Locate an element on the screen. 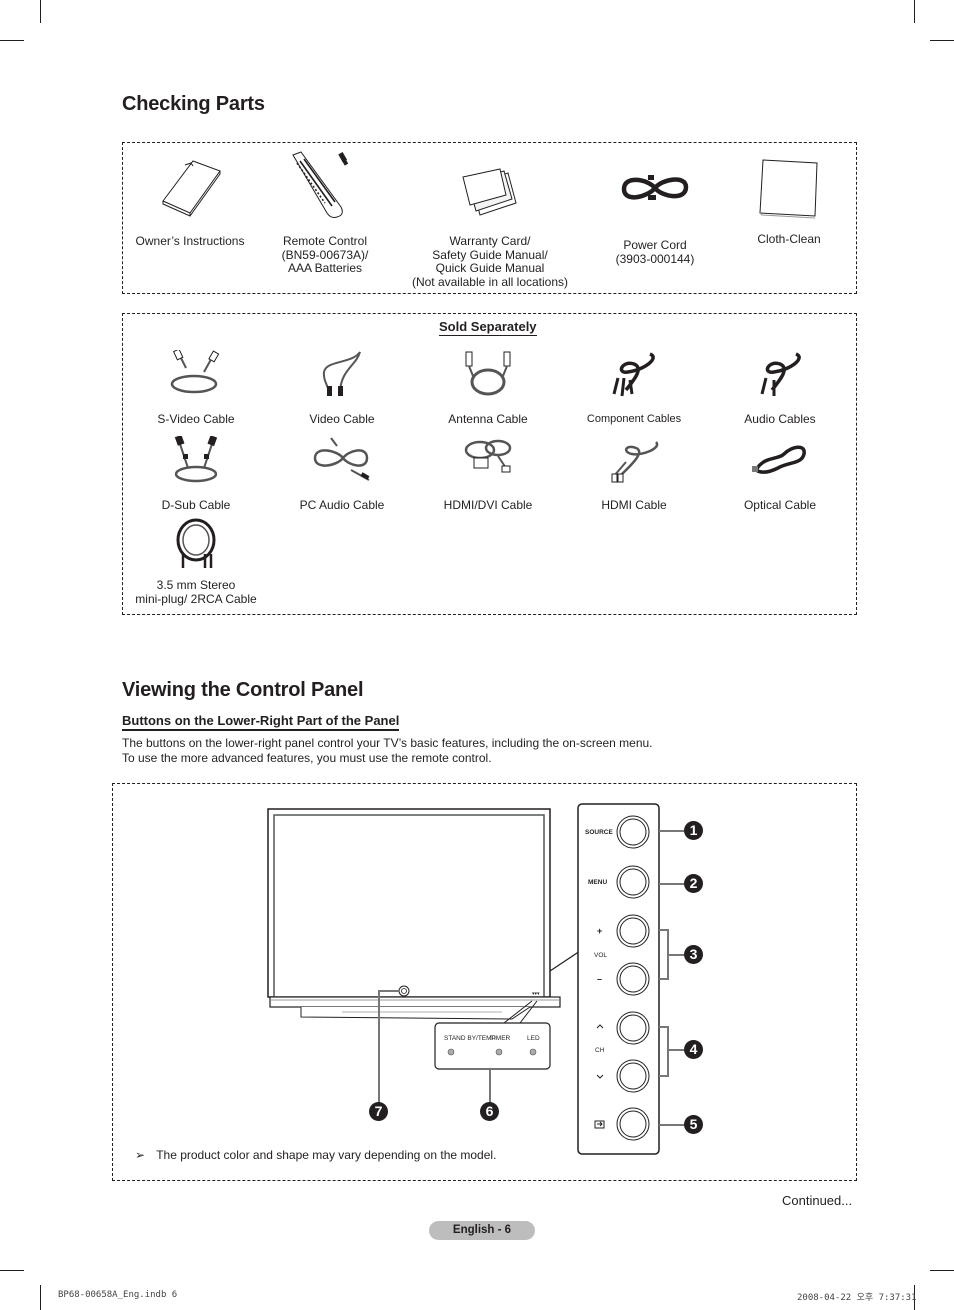 The width and height of the screenshot is (954, 1310). part-label: HDMI Cable is located at coordinates (634, 505).